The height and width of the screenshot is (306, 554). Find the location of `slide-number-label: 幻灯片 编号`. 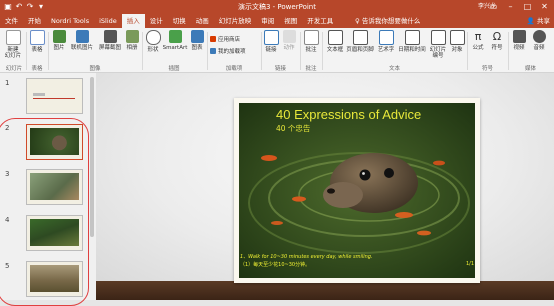

slide-number-label: 幻灯片 编号 is located at coordinates (438, 53).